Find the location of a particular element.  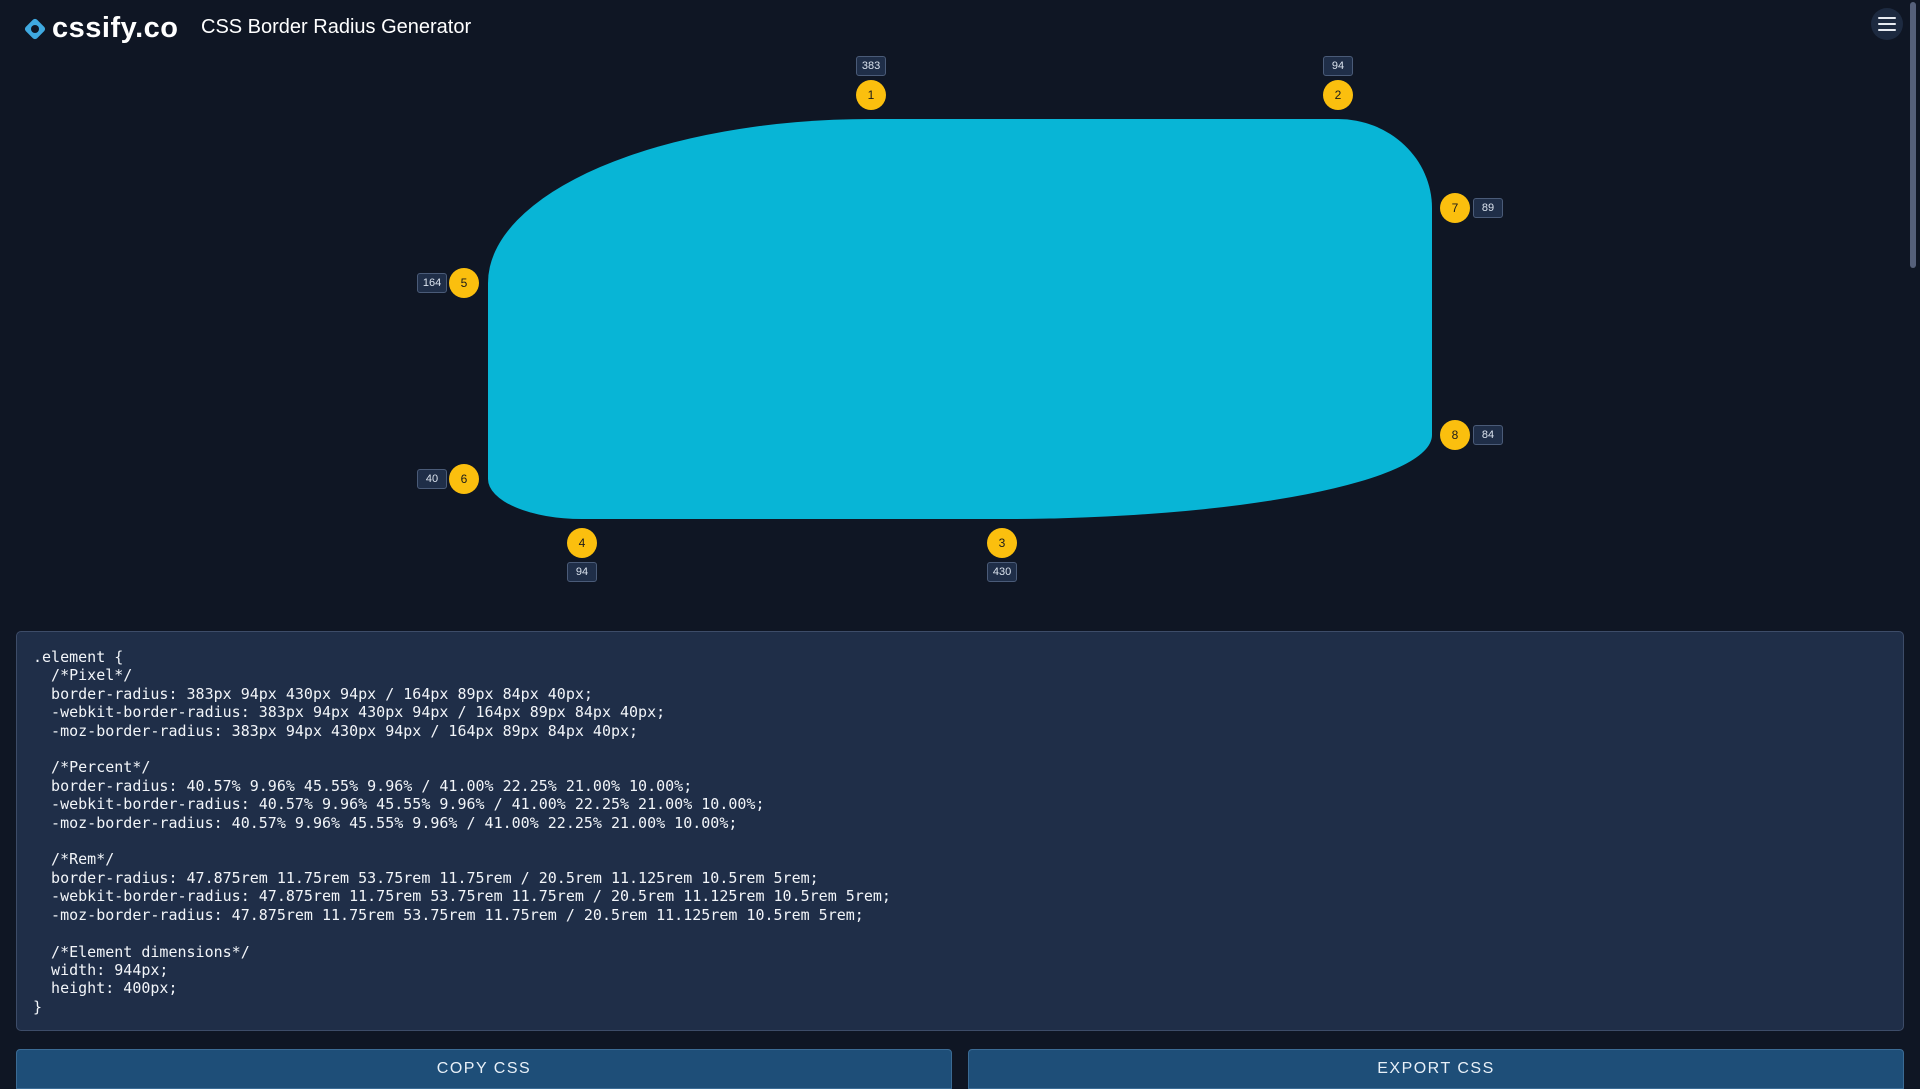

radius-handle-1: 1 is located at coordinates (871, 95).